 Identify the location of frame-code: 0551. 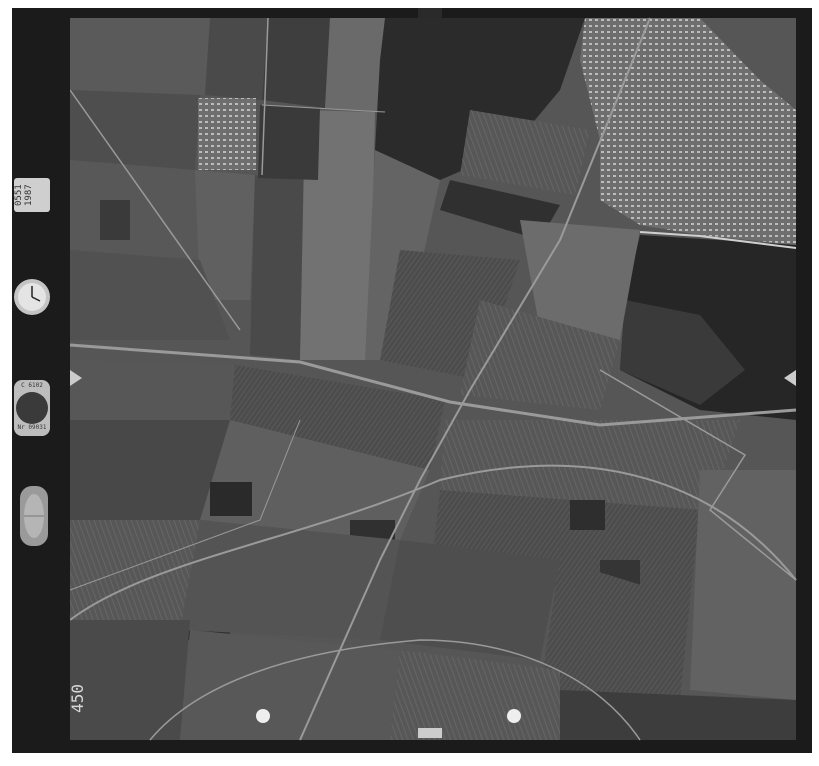
(19, 195).